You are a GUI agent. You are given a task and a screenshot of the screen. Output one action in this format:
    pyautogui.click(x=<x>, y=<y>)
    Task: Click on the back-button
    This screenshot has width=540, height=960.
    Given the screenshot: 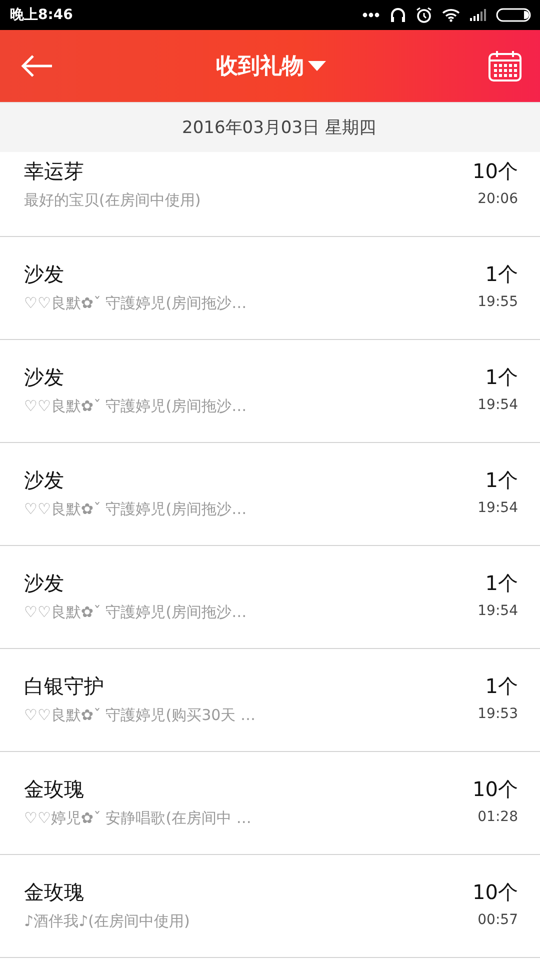 What is the action you would take?
    pyautogui.click(x=37, y=66)
    